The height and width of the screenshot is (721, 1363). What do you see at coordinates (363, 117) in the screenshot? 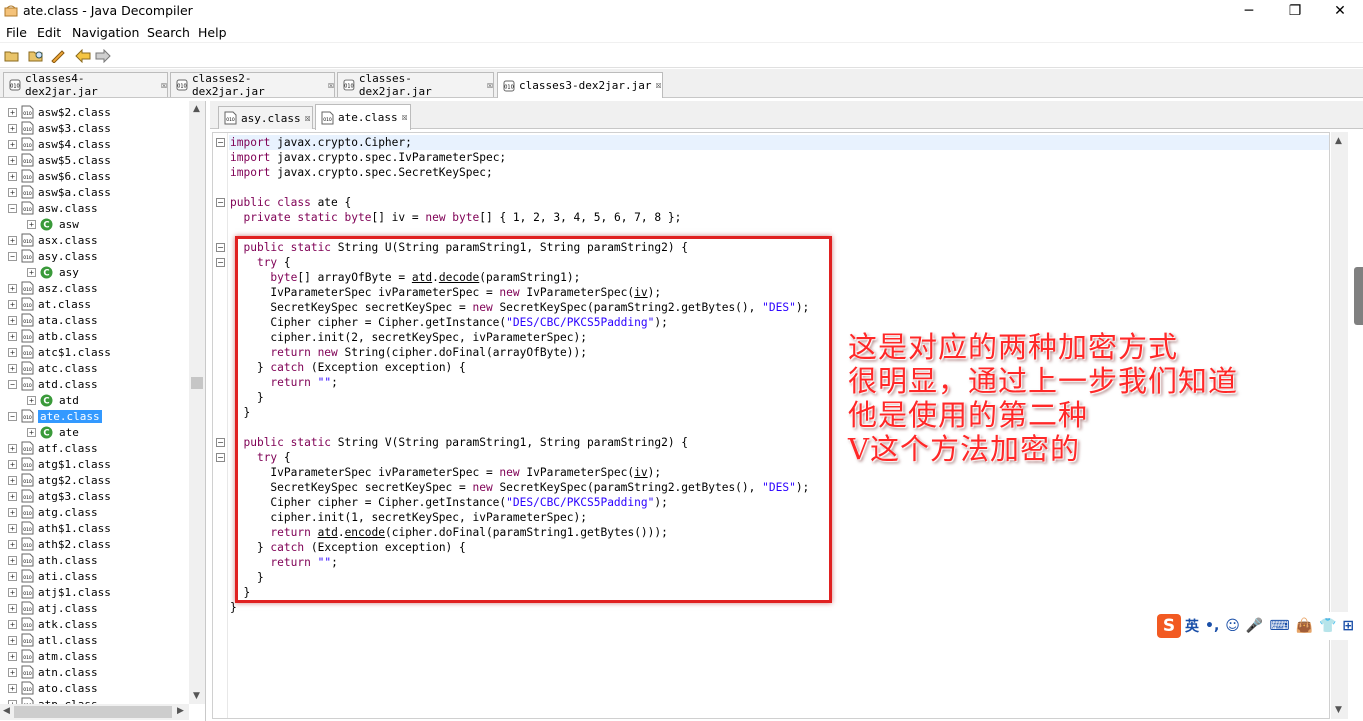
I see `tab-ate-class: 010 ate.class ☒` at bounding box center [363, 117].